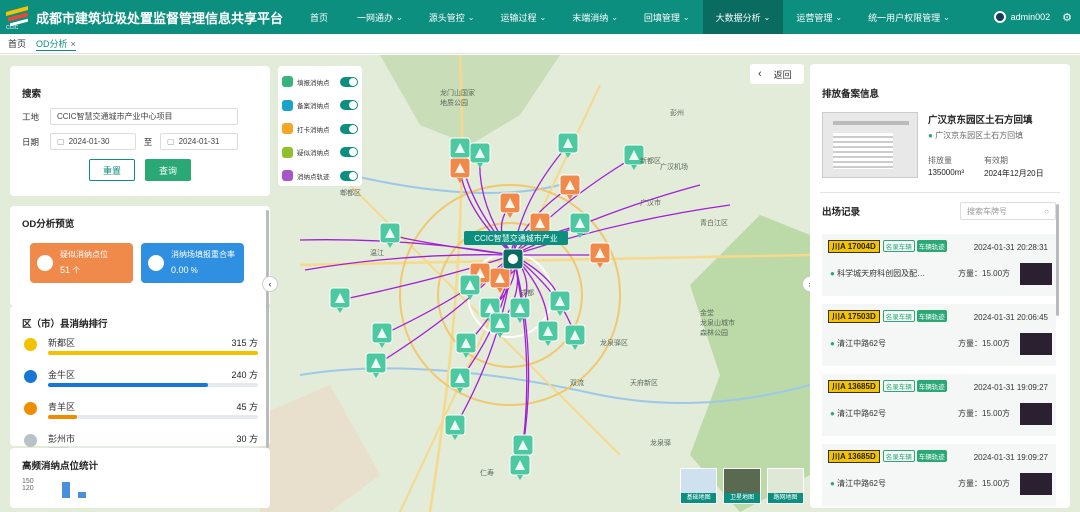  Describe the element at coordinates (1046, 211) in the screenshot. I see `search-icon: ○` at that location.